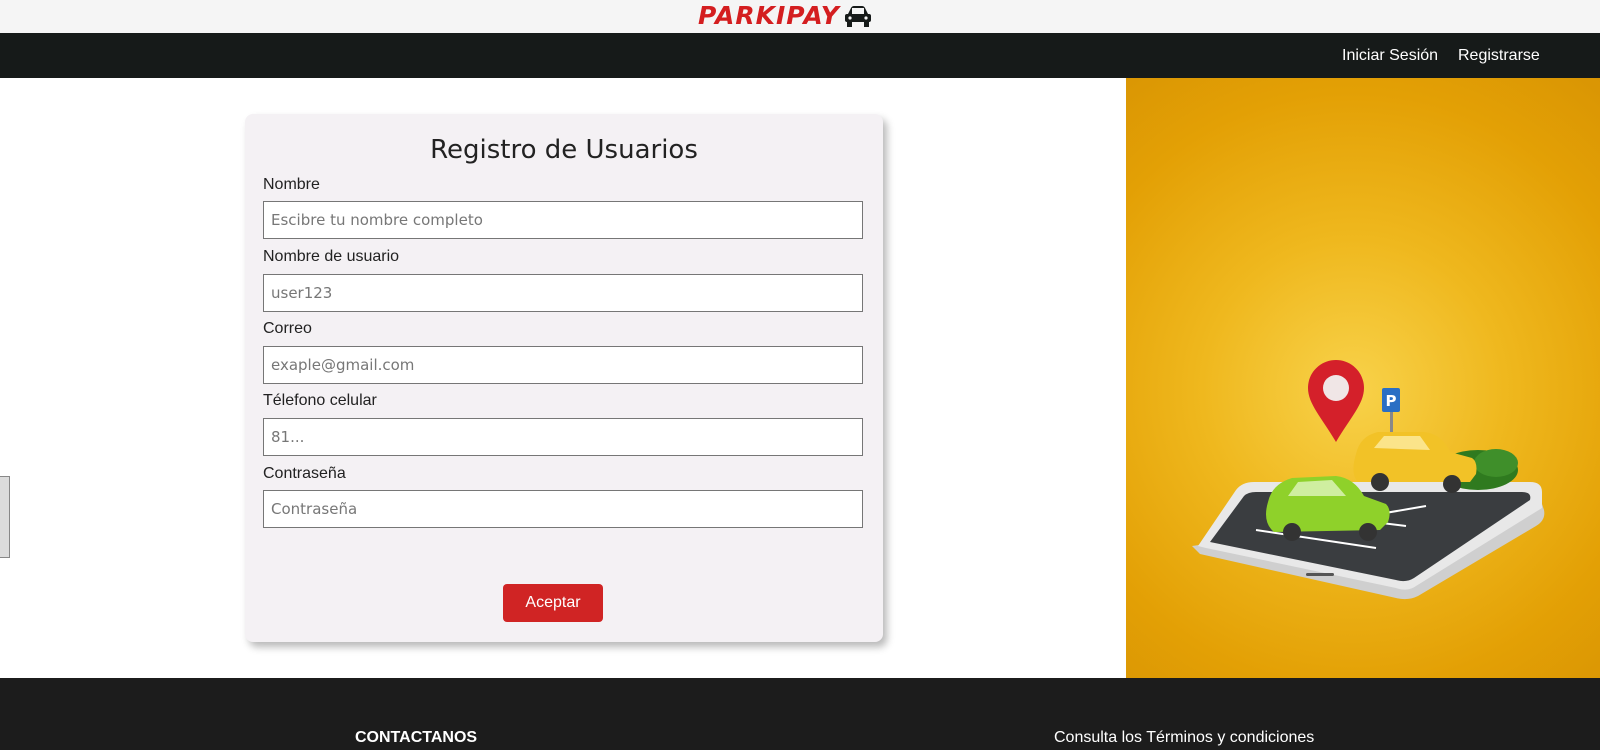 This screenshot has width=1600, height=750. I want to click on password-input, so click(563, 509).